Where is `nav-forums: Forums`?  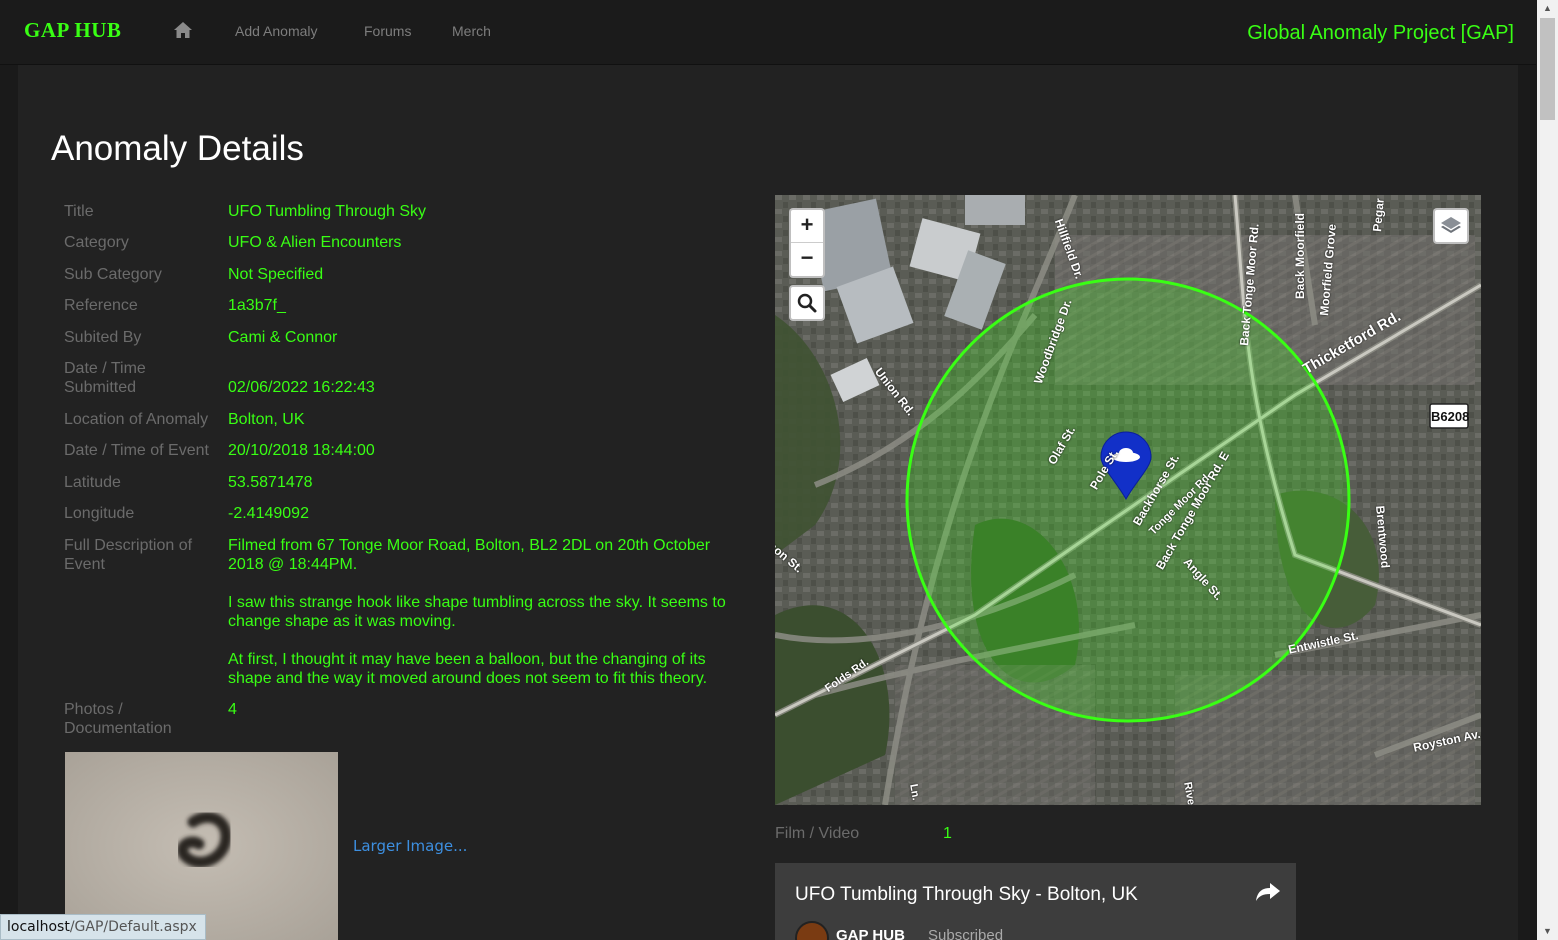 nav-forums: Forums is located at coordinates (387, 31).